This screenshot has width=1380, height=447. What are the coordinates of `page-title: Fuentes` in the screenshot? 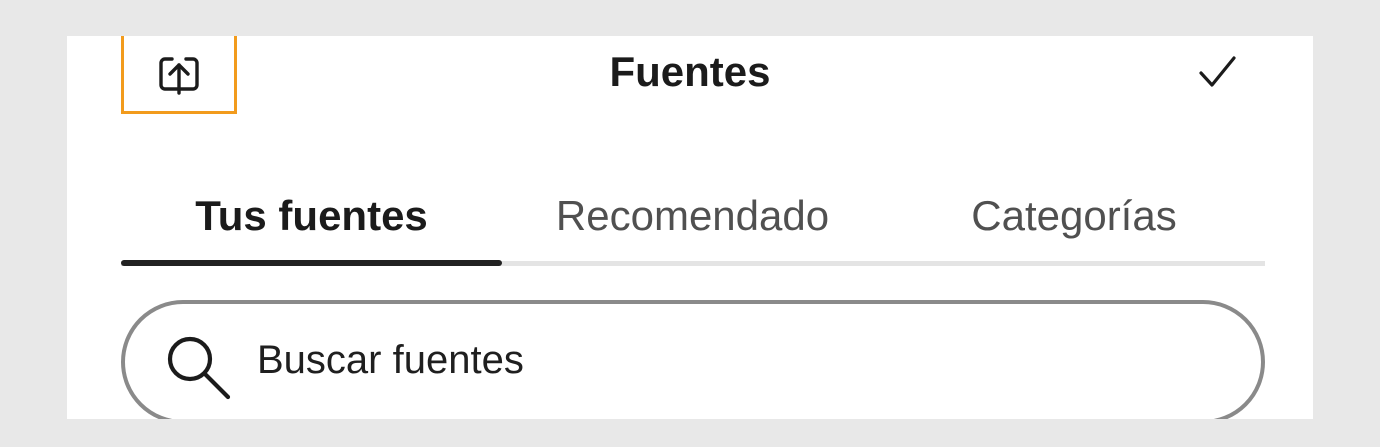 It's located at (690, 71).